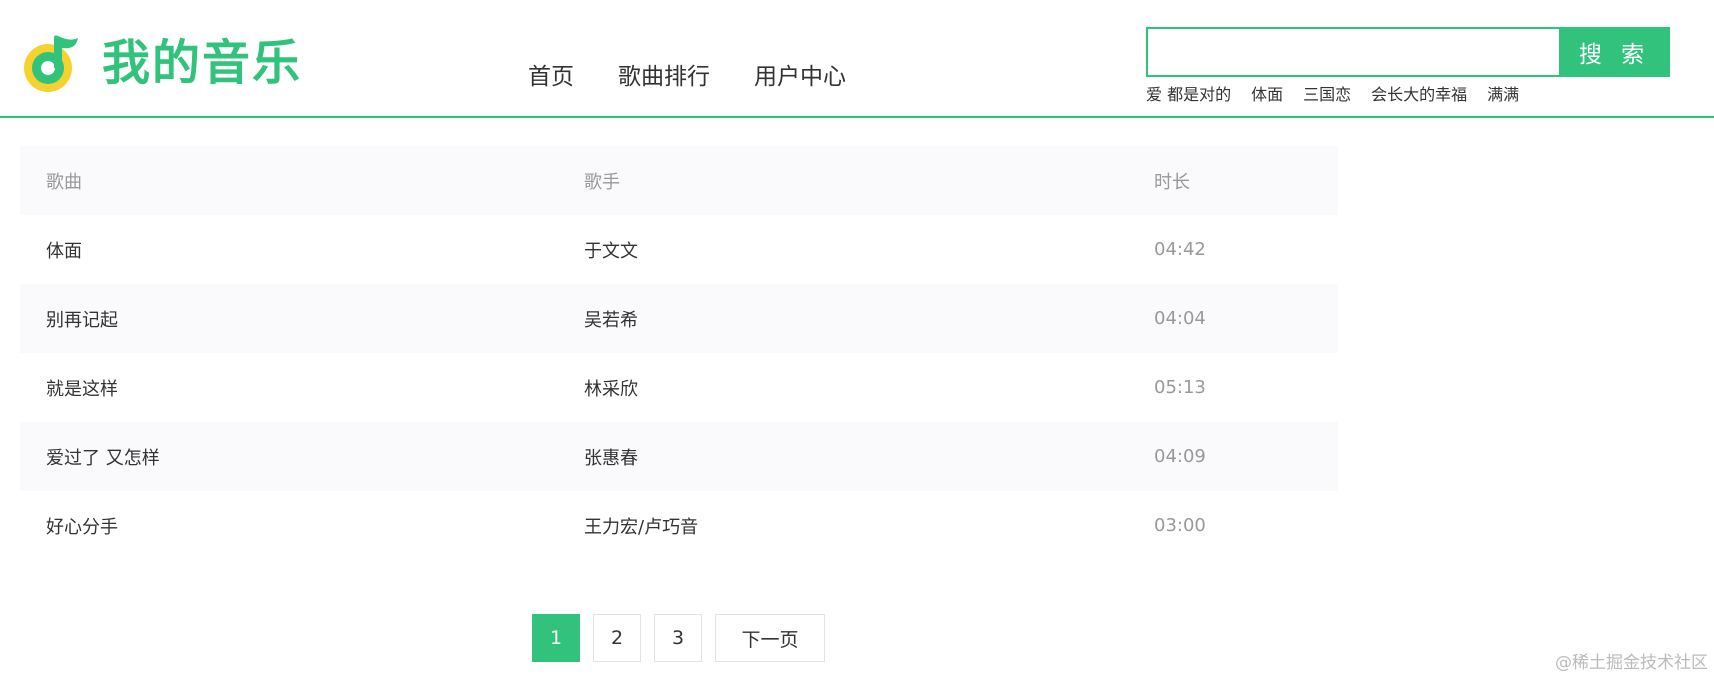 The height and width of the screenshot is (675, 1714). Describe the element at coordinates (869, 388) in the screenshot. I see `singer-name: 林采欣` at that location.